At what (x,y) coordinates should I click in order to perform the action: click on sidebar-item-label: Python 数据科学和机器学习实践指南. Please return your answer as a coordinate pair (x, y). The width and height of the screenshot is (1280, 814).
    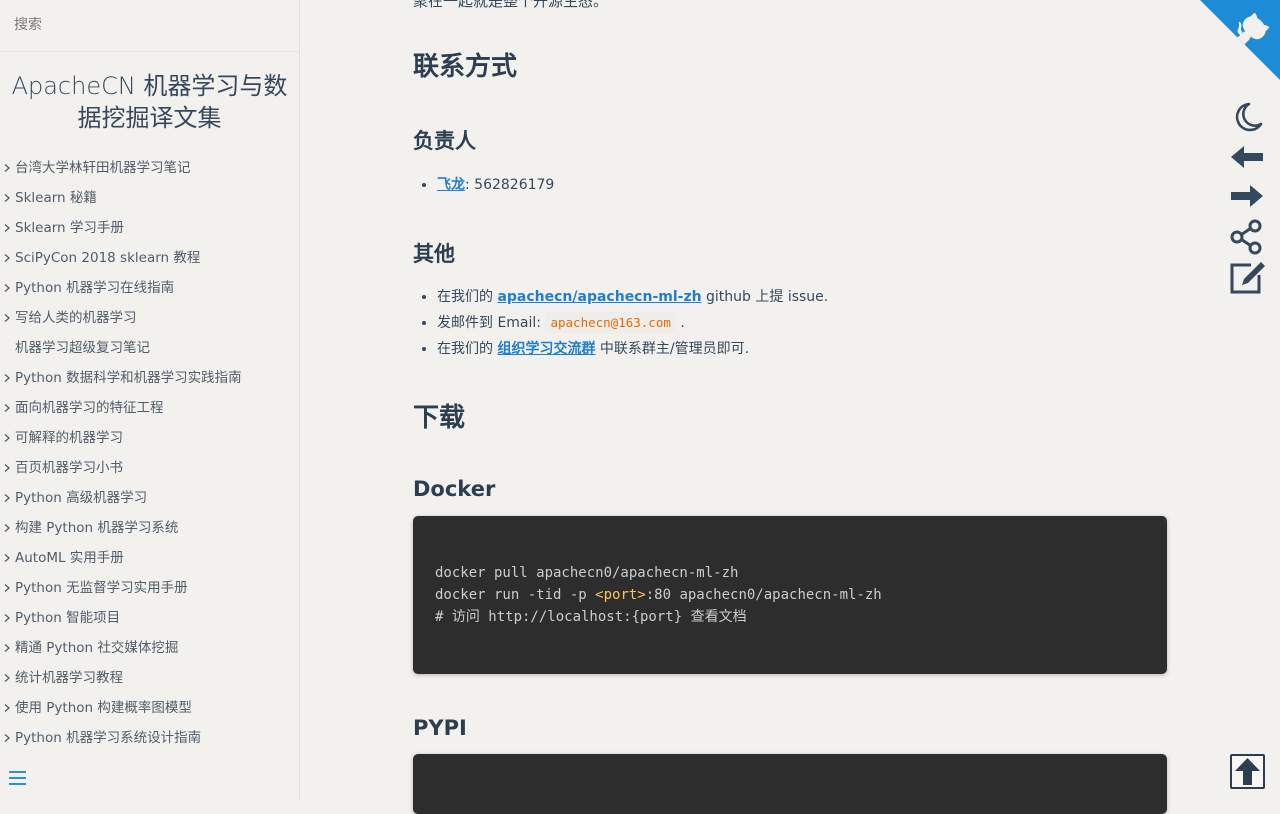
    Looking at the image, I should click on (128, 378).